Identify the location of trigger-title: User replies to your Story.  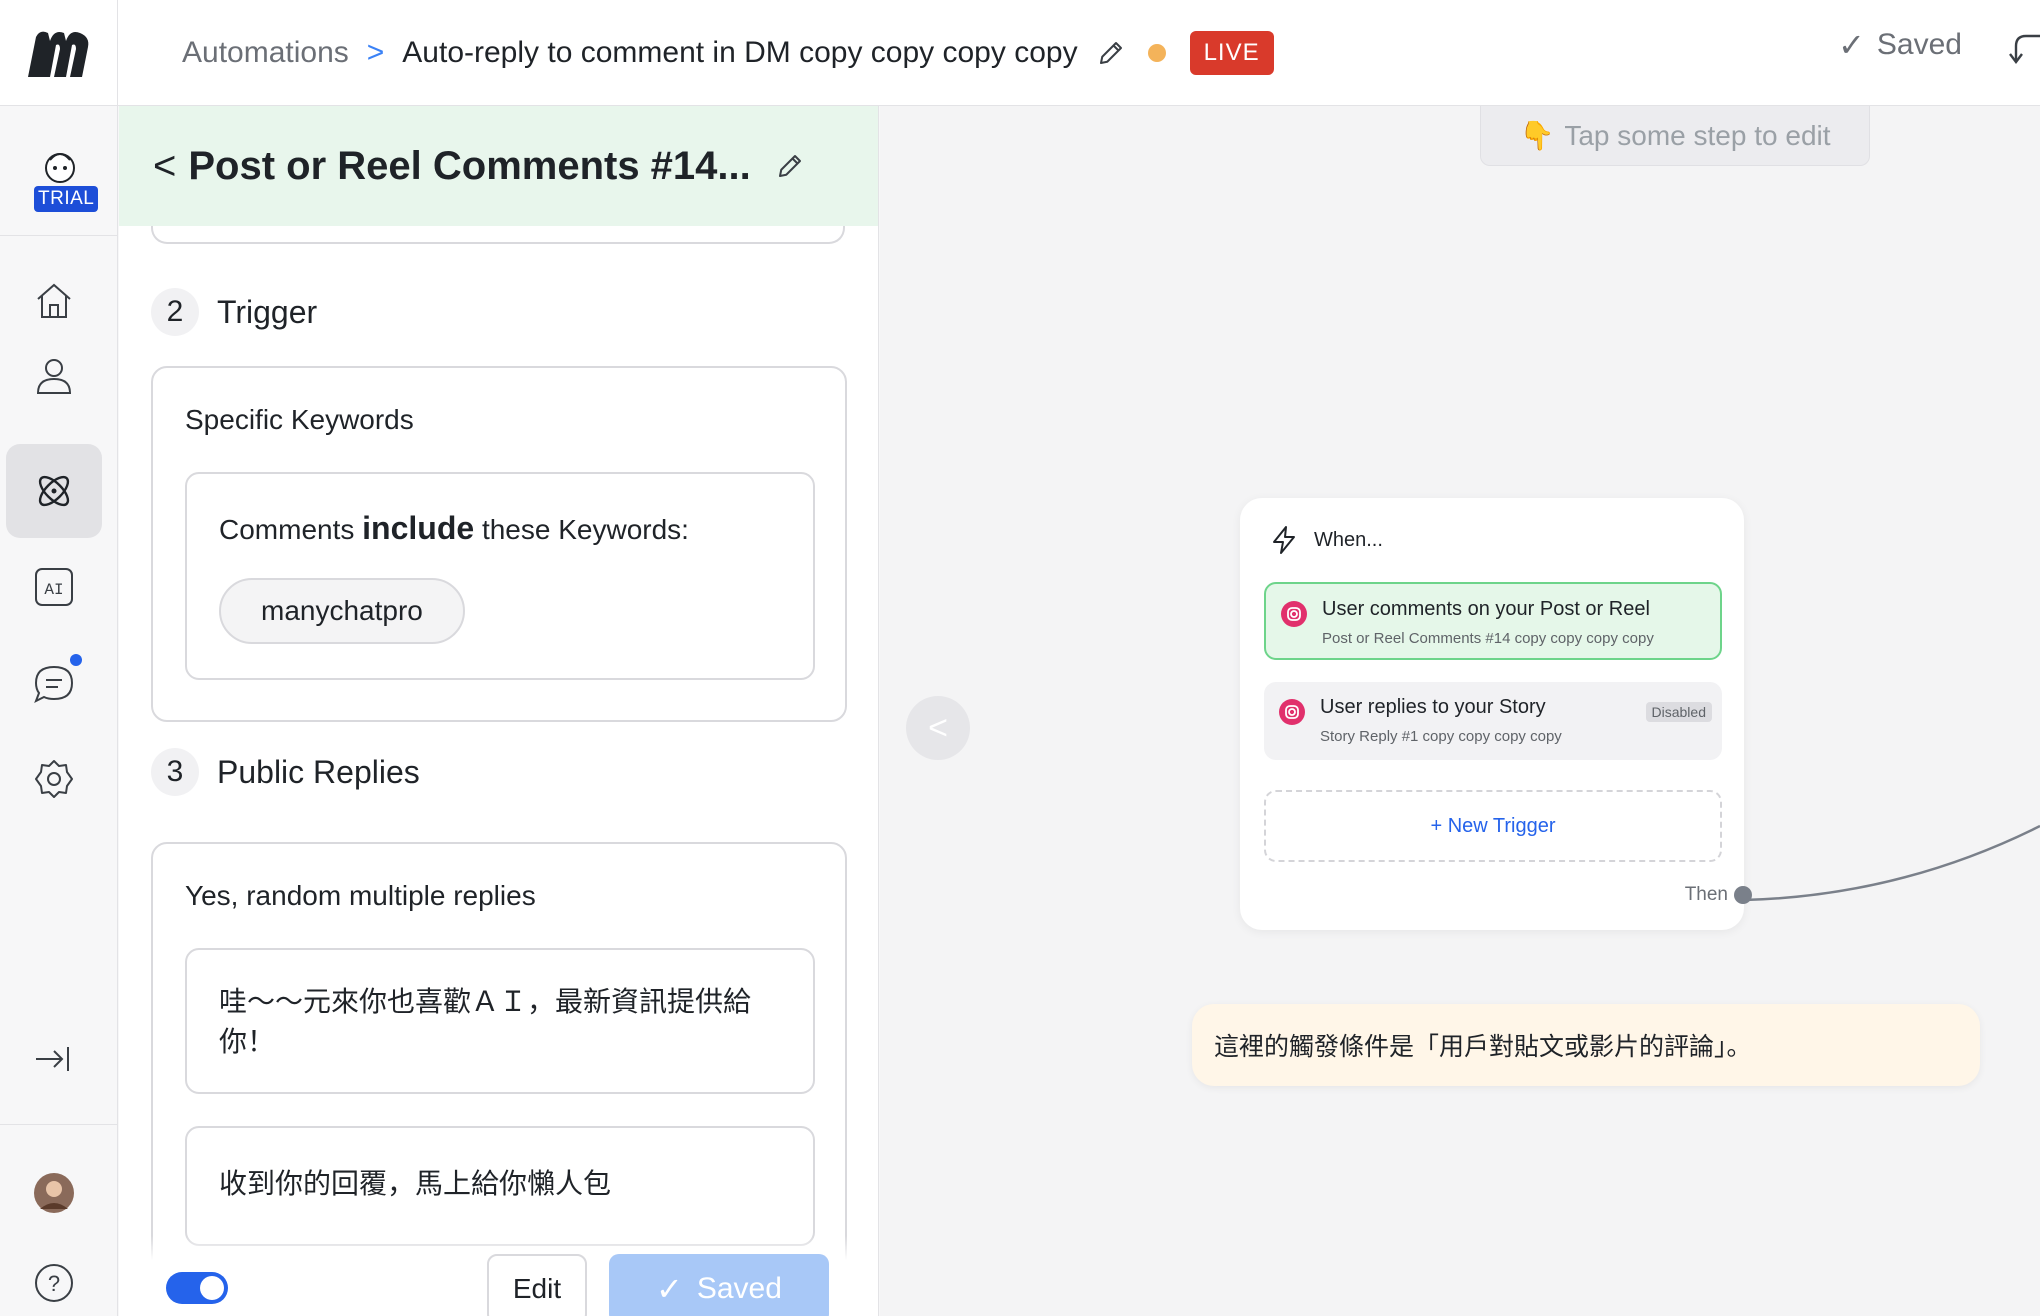
(1433, 707).